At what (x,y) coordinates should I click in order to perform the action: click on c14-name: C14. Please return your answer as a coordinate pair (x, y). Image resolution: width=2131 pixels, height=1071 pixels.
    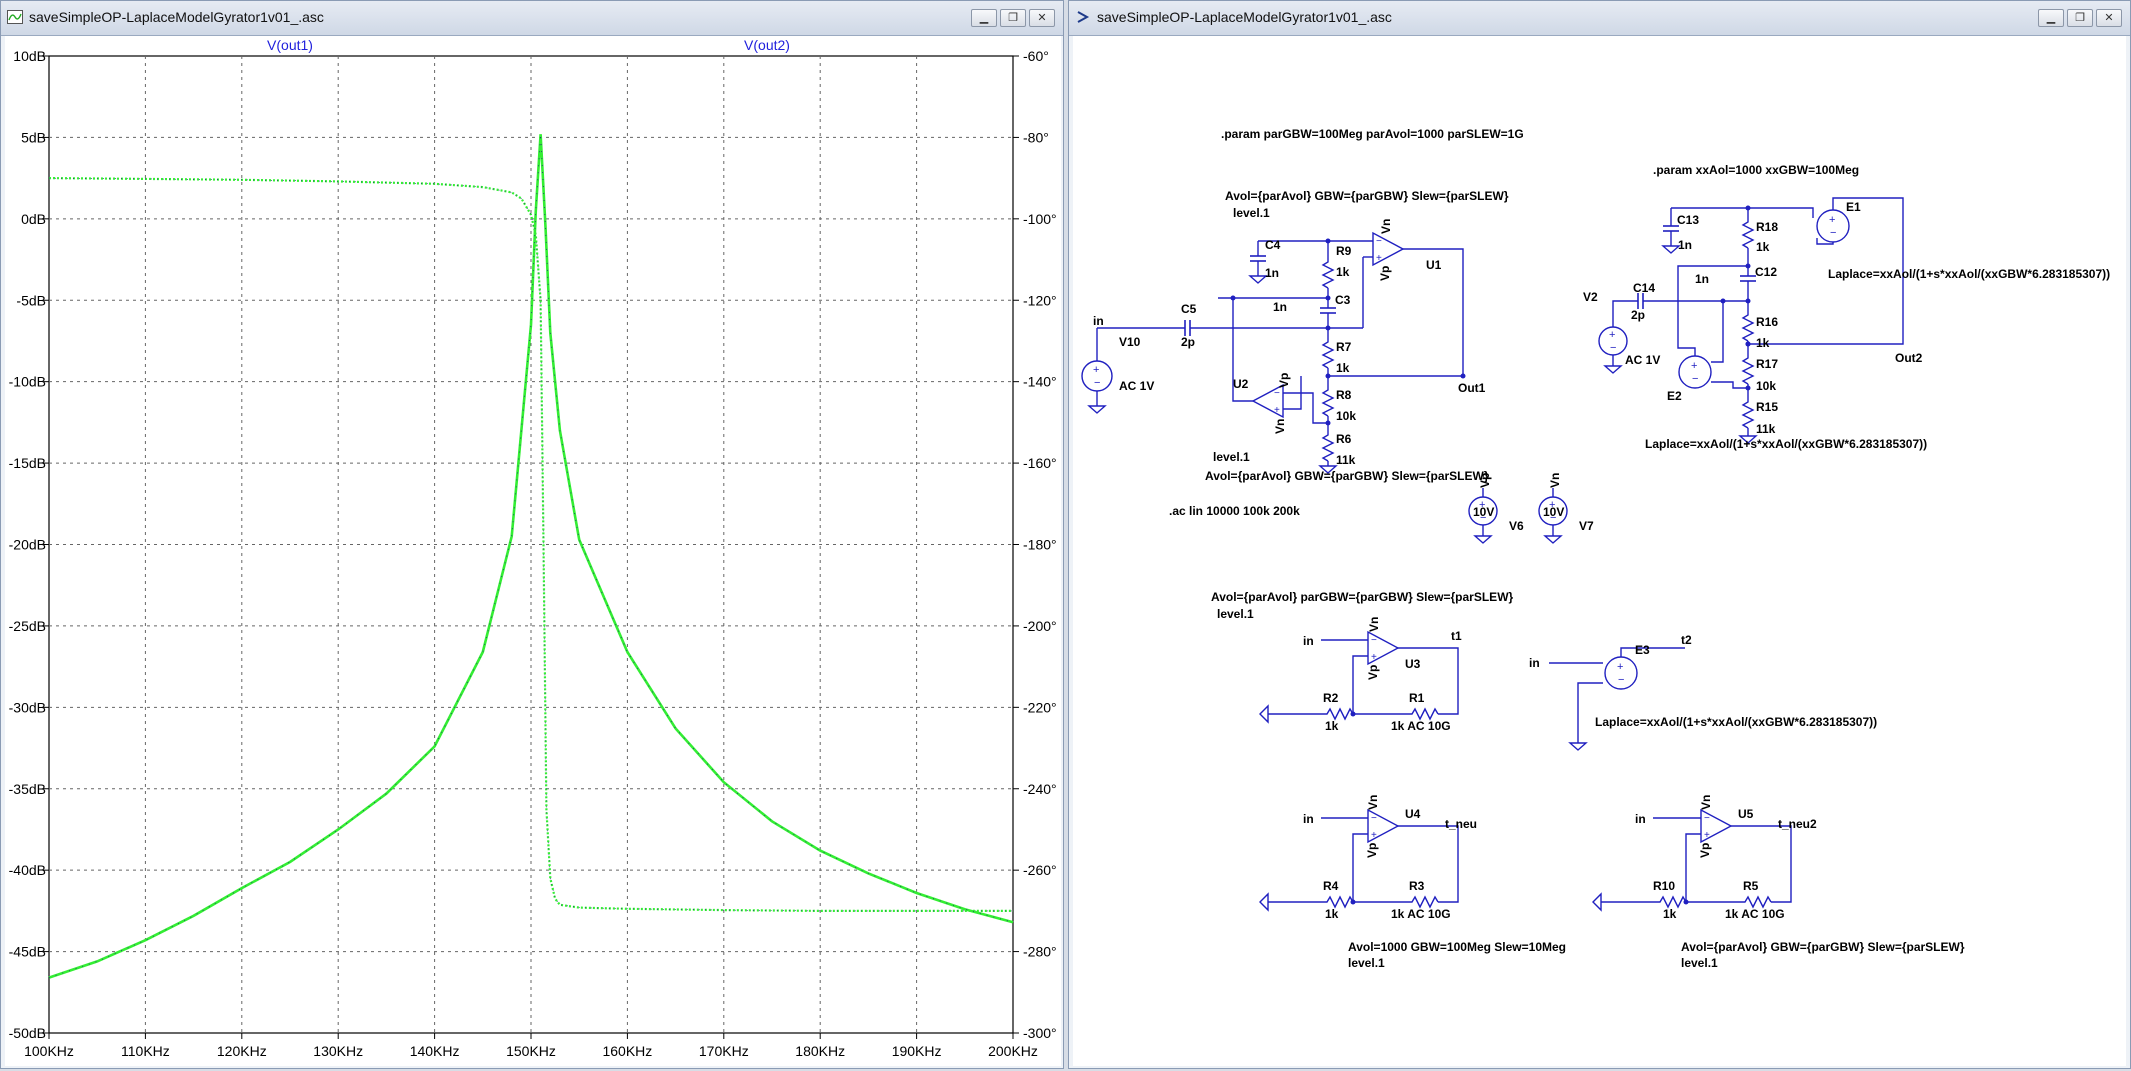
    Looking at the image, I should click on (1644, 288).